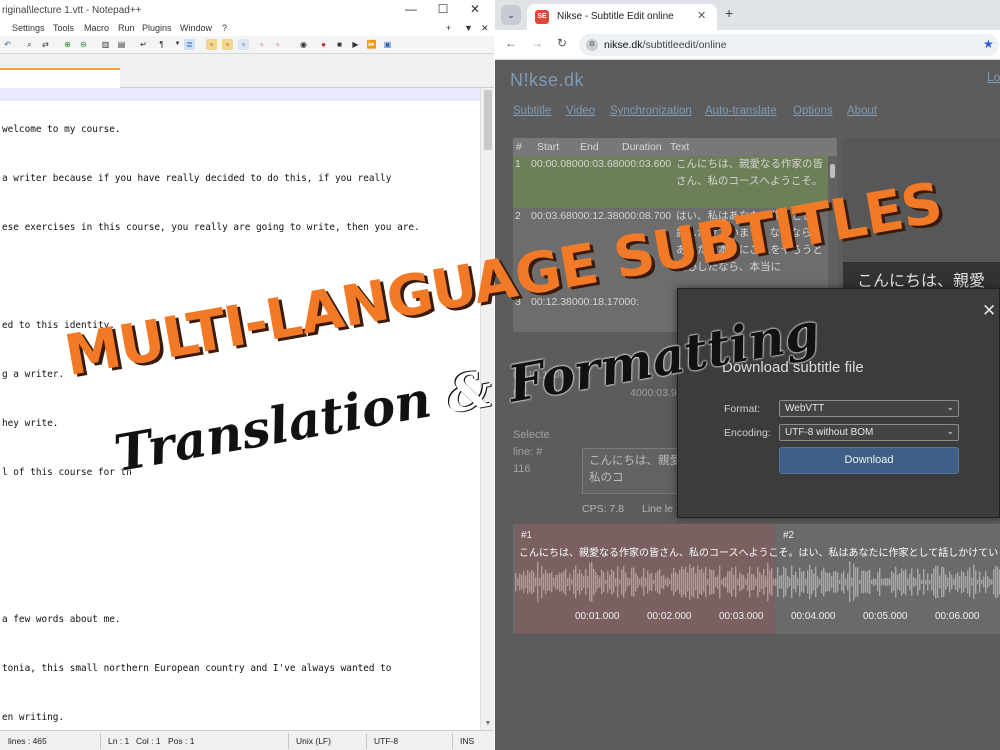 The height and width of the screenshot is (750, 1000). Describe the element at coordinates (869, 408) in the screenshot. I see `format-select: WebVTT ⌄` at that location.